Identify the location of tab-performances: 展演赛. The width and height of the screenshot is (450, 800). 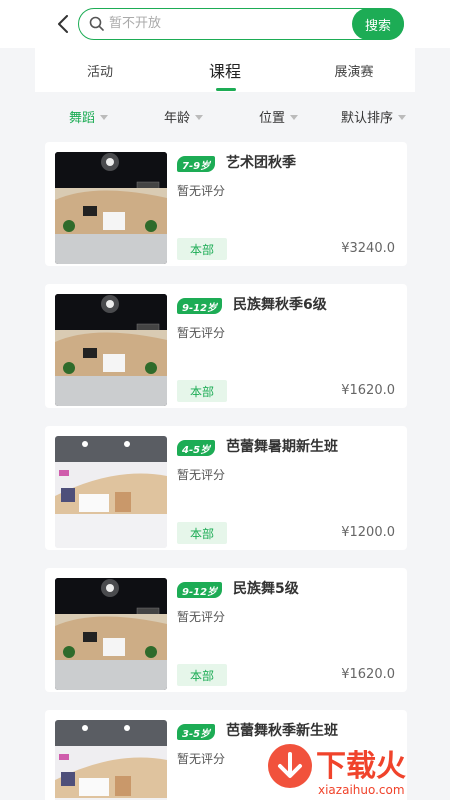
(354, 70).